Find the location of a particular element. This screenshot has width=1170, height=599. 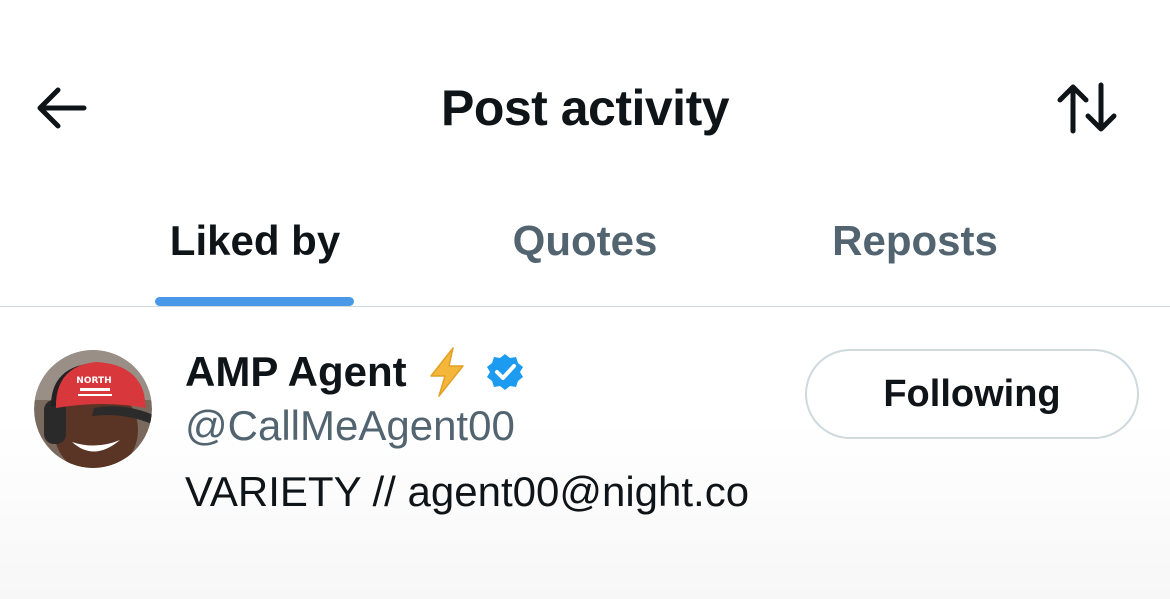

tab-quotes: Quotes is located at coordinates (585, 253).